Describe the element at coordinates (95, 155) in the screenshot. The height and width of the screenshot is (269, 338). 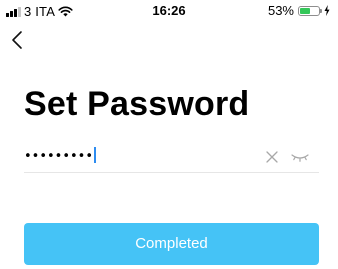
I see `text-caret` at that location.